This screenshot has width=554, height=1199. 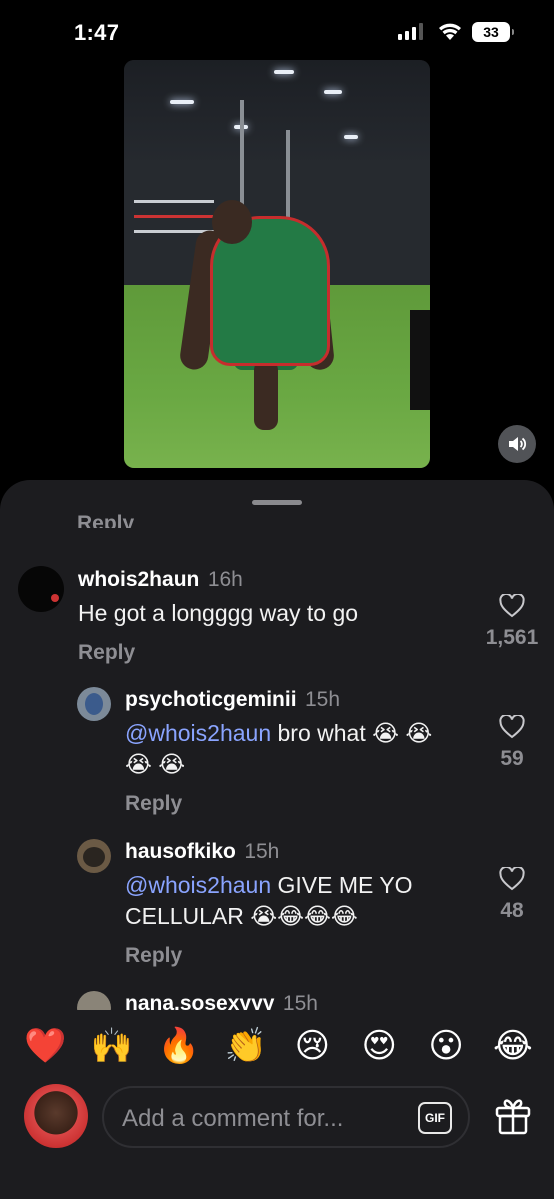 What do you see at coordinates (225, 579) in the screenshot?
I see `comment-time: 16h` at bounding box center [225, 579].